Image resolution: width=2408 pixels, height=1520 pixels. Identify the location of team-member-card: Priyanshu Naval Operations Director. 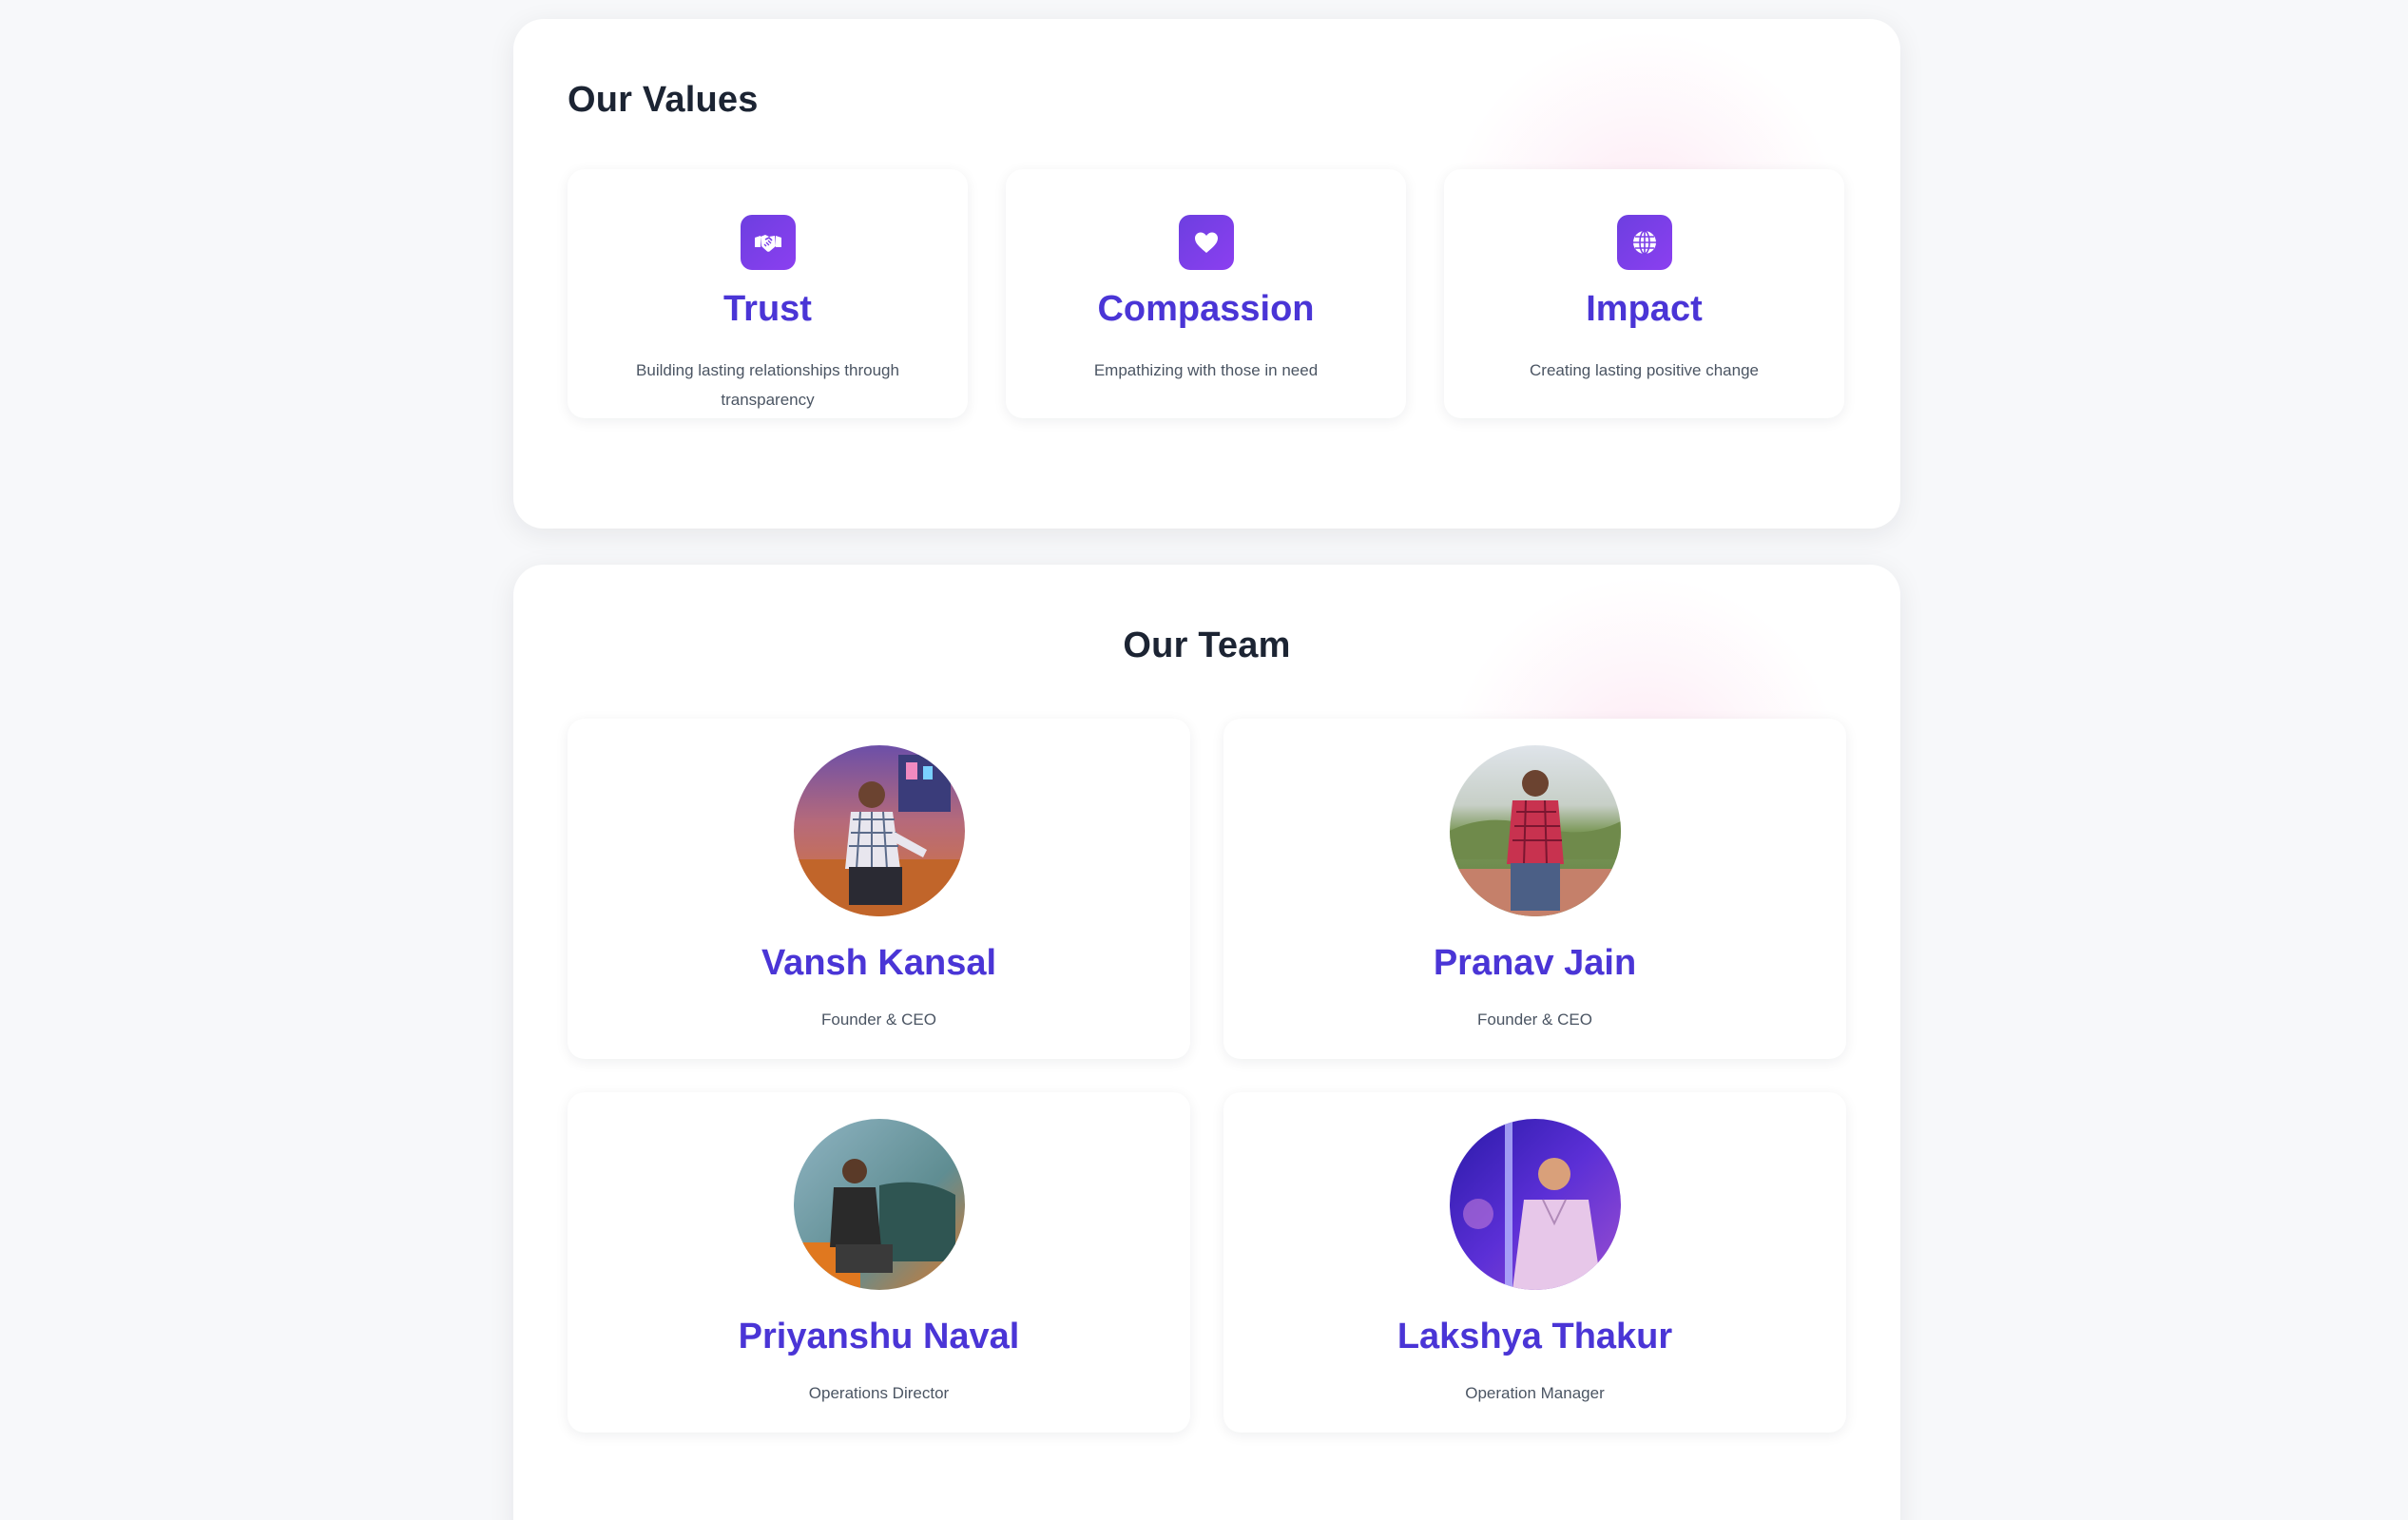
(879, 1262).